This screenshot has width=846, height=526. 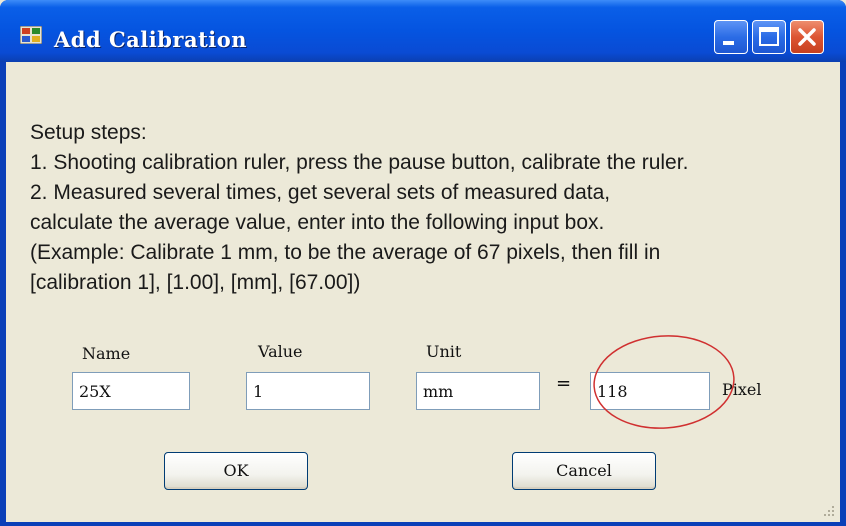 What do you see at coordinates (728, 43) in the screenshot?
I see `minimize-icon` at bounding box center [728, 43].